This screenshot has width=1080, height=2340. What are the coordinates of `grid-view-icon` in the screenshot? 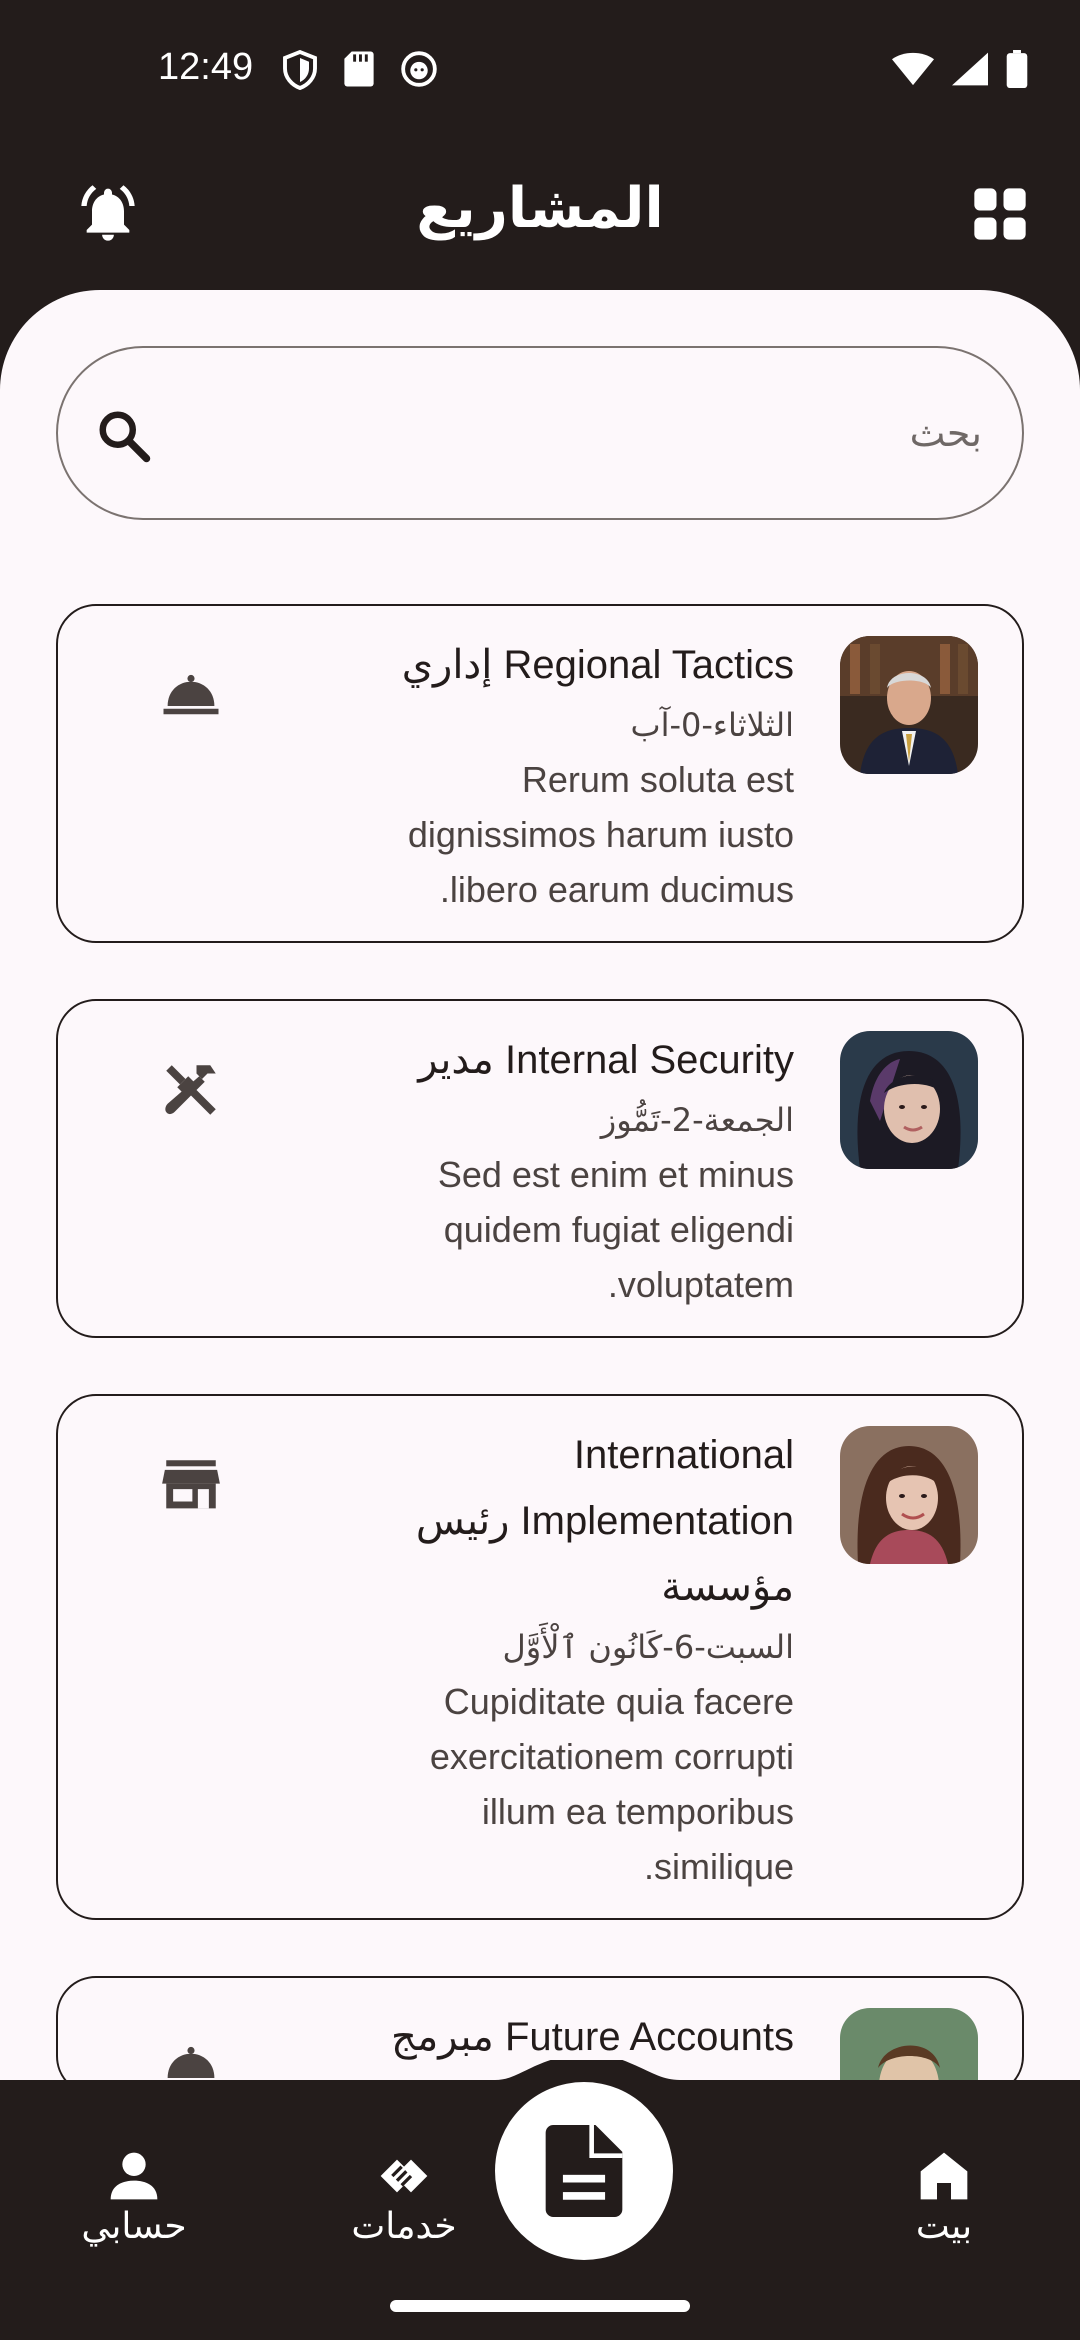 It's located at (1000, 214).